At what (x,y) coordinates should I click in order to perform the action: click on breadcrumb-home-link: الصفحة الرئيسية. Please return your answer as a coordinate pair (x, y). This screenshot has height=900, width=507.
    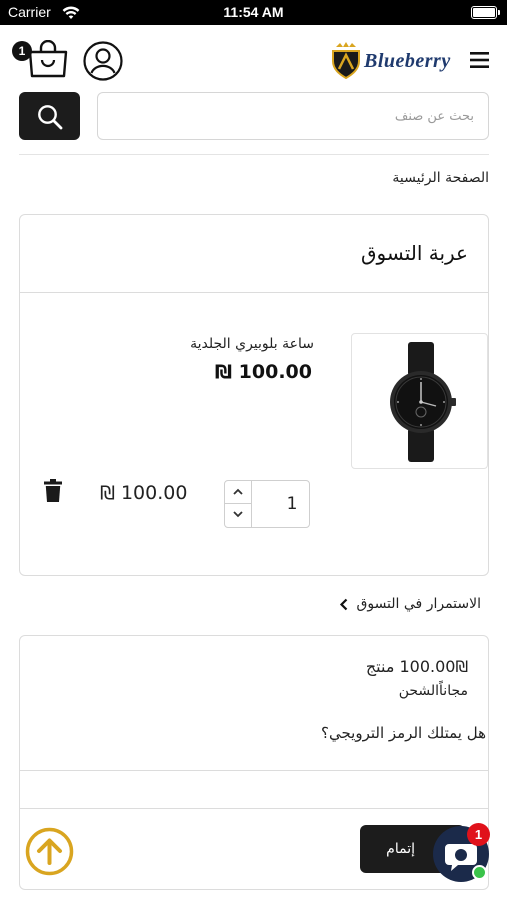
    Looking at the image, I should click on (440, 178).